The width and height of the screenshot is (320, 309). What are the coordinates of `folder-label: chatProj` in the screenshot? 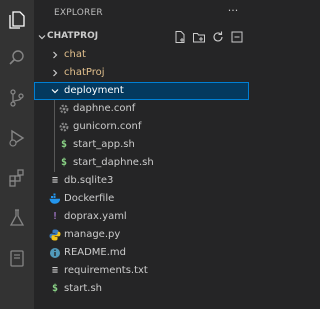 It's located at (84, 72).